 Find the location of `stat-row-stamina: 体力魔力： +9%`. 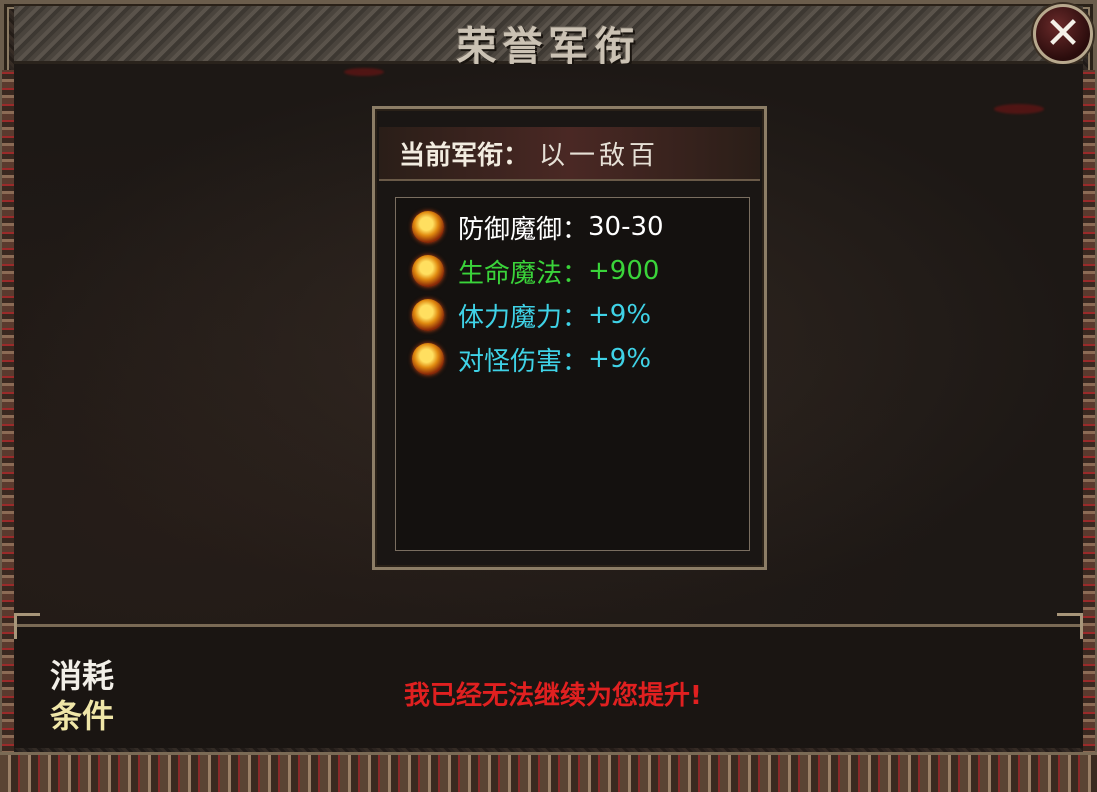

stat-row-stamina: 体力魔力： +9% is located at coordinates (532, 315).